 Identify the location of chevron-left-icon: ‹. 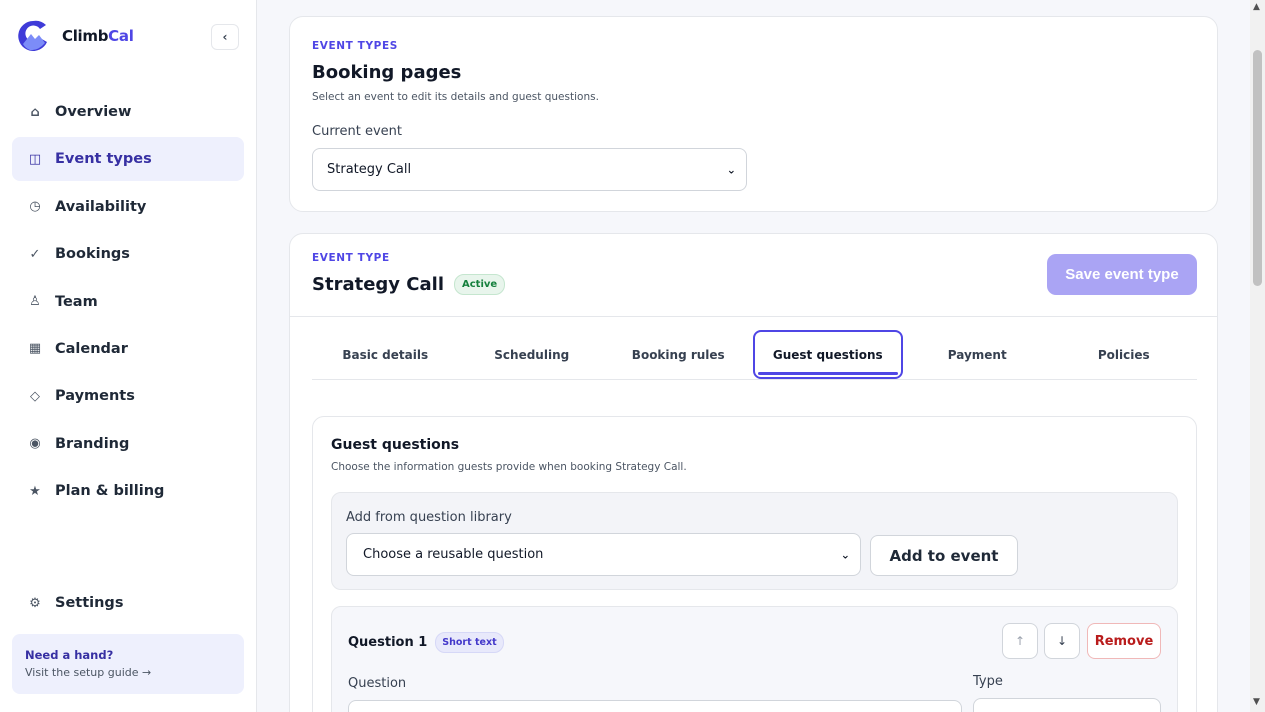
(225, 37).